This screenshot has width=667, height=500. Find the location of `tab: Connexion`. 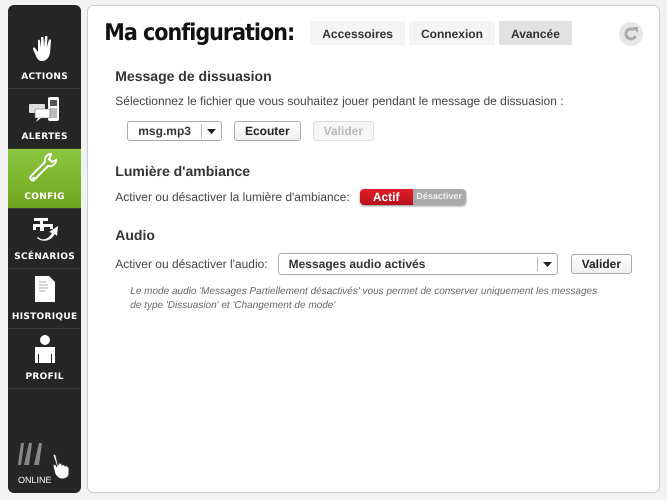

tab: Connexion is located at coordinates (451, 33).